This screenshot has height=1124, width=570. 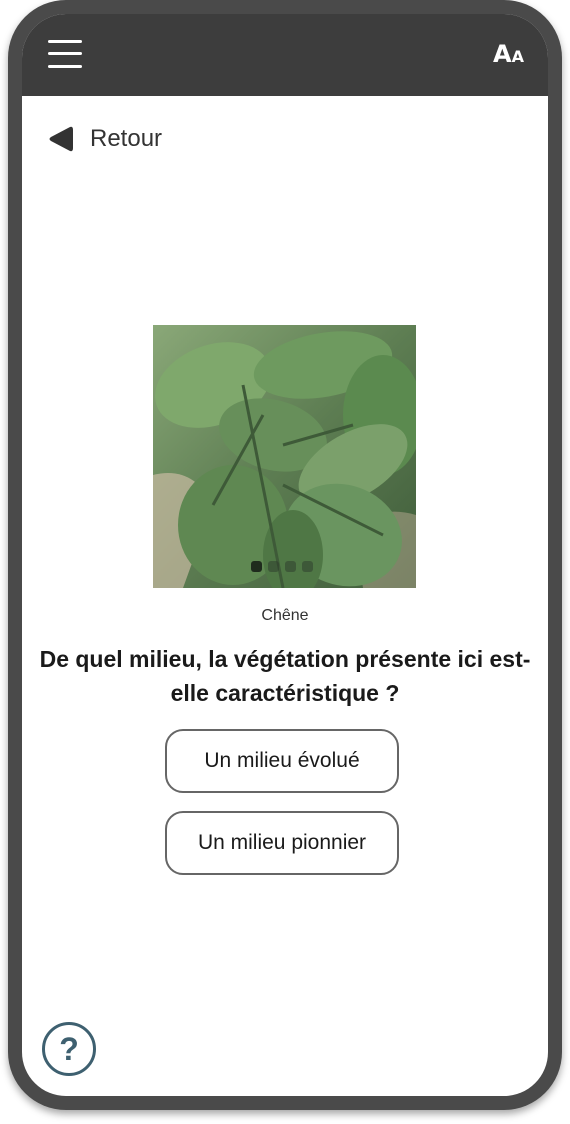 What do you see at coordinates (285, 55) in the screenshot?
I see `top-bar: AA` at bounding box center [285, 55].